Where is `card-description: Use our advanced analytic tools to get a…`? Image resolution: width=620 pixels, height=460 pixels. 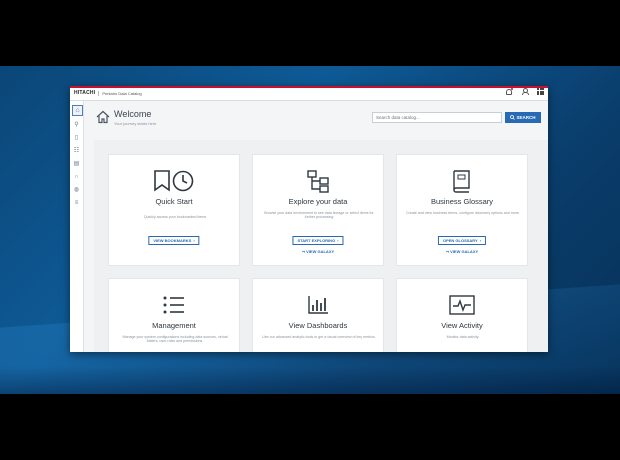
card-description: Use our advanced analytic tools to get a… is located at coordinates (319, 337).